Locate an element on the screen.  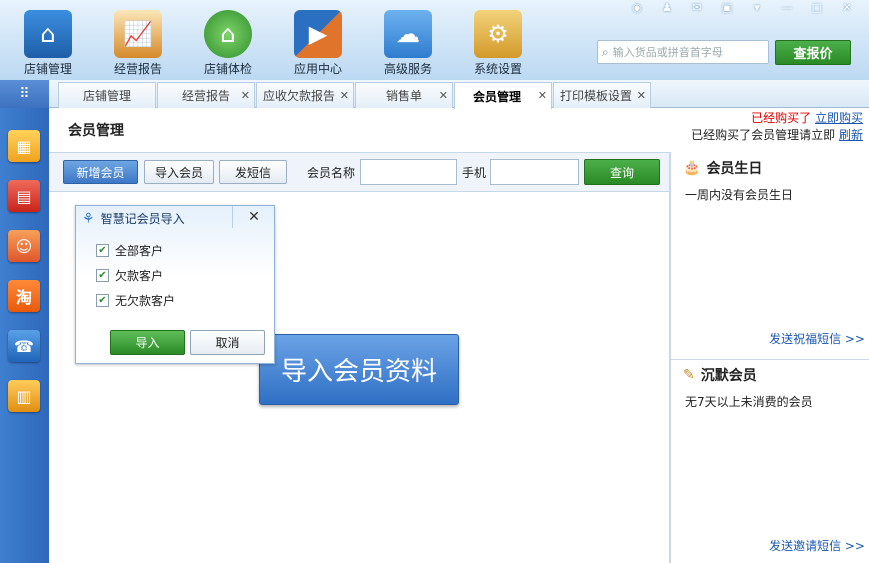
birthday-section-title: 🎂 会员生日 is located at coordinates (722, 168).